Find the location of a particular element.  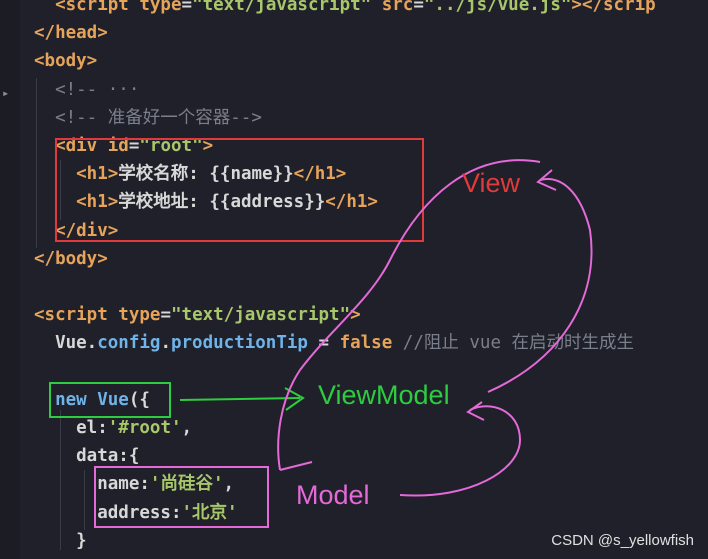

viewmodel-label: ViewModel is located at coordinates (384, 395).